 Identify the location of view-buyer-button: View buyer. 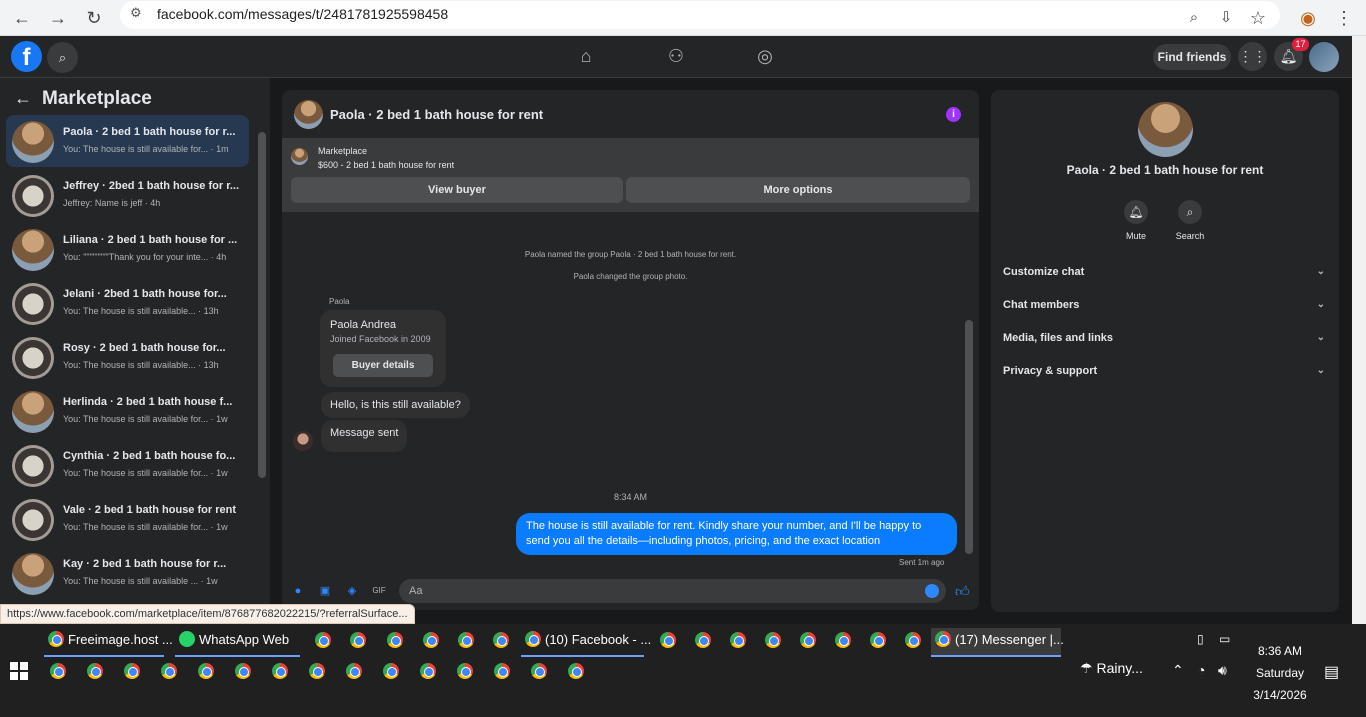
(457, 190).